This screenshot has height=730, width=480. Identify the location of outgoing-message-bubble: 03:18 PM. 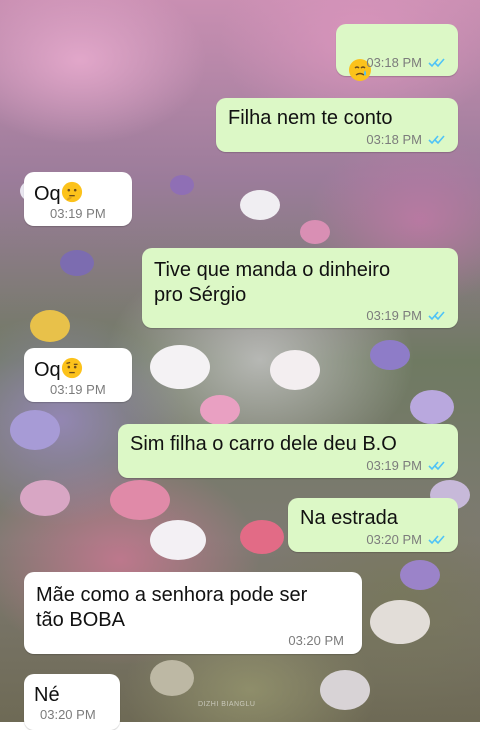
(397, 52).